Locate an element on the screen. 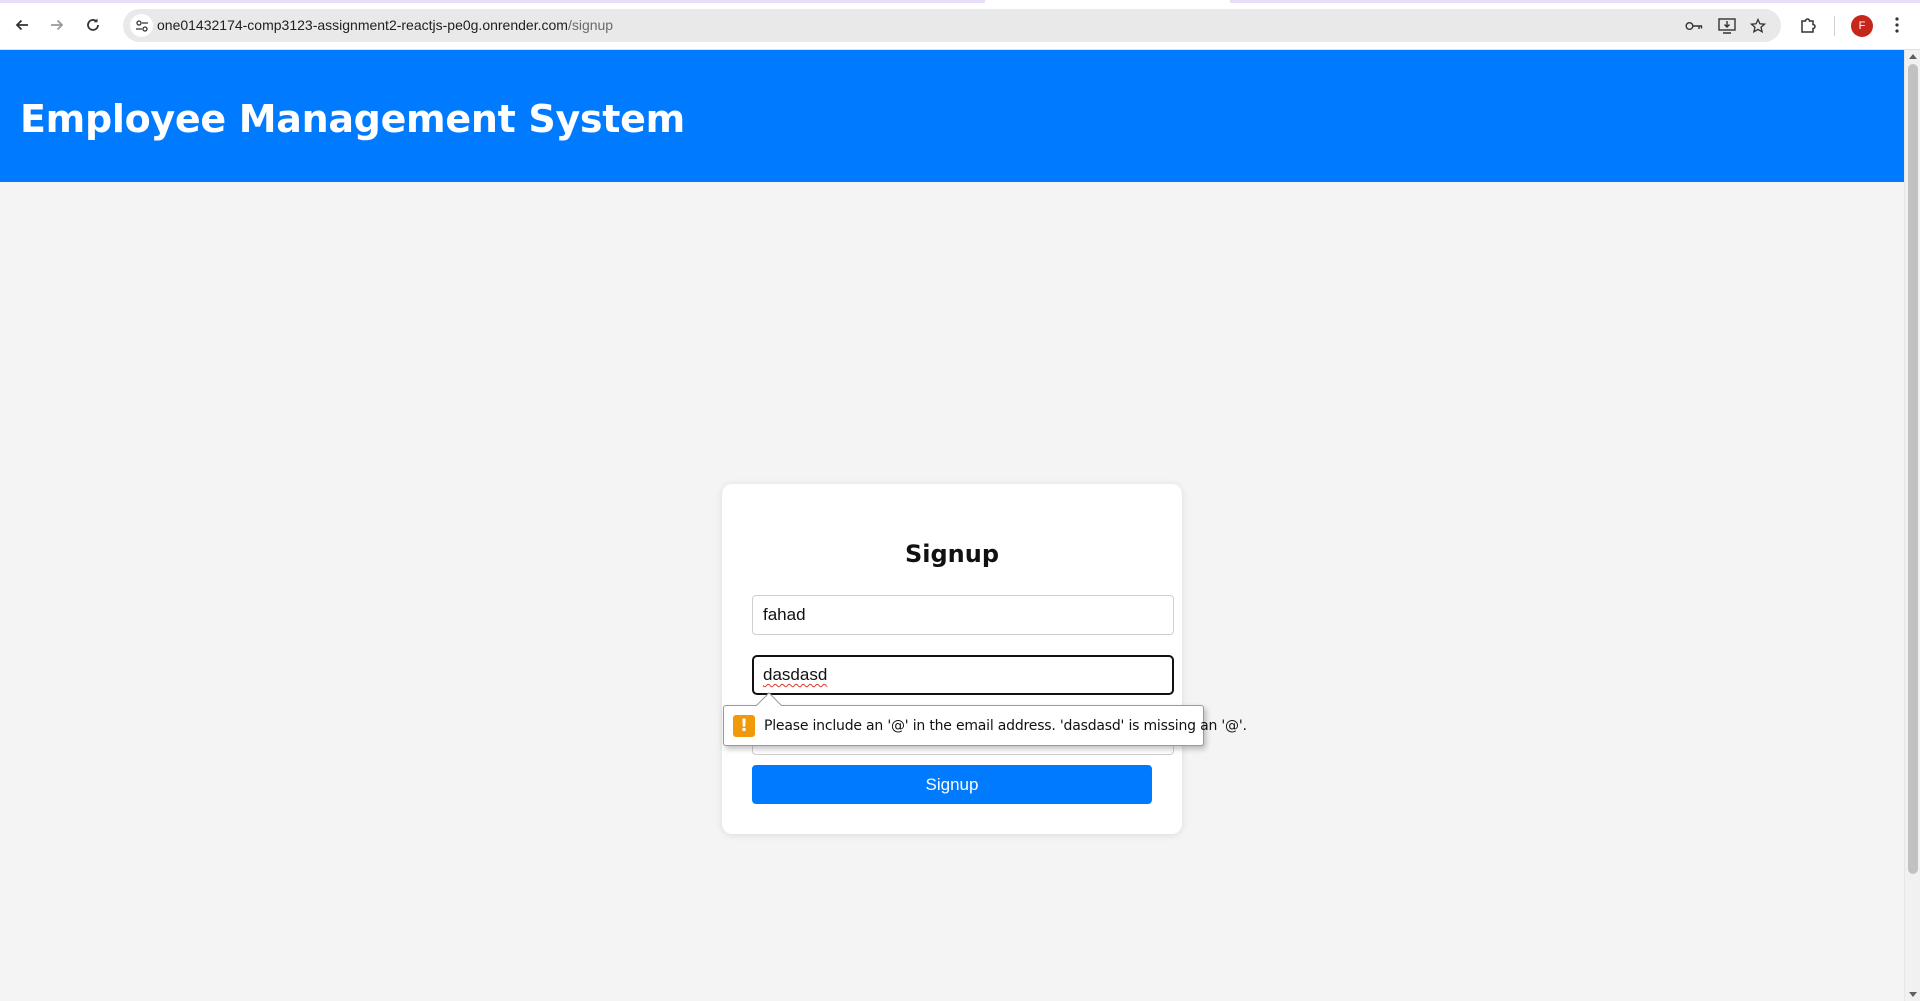 This screenshot has height=1001, width=1920. tab-strip-edge is located at coordinates (960, 1).